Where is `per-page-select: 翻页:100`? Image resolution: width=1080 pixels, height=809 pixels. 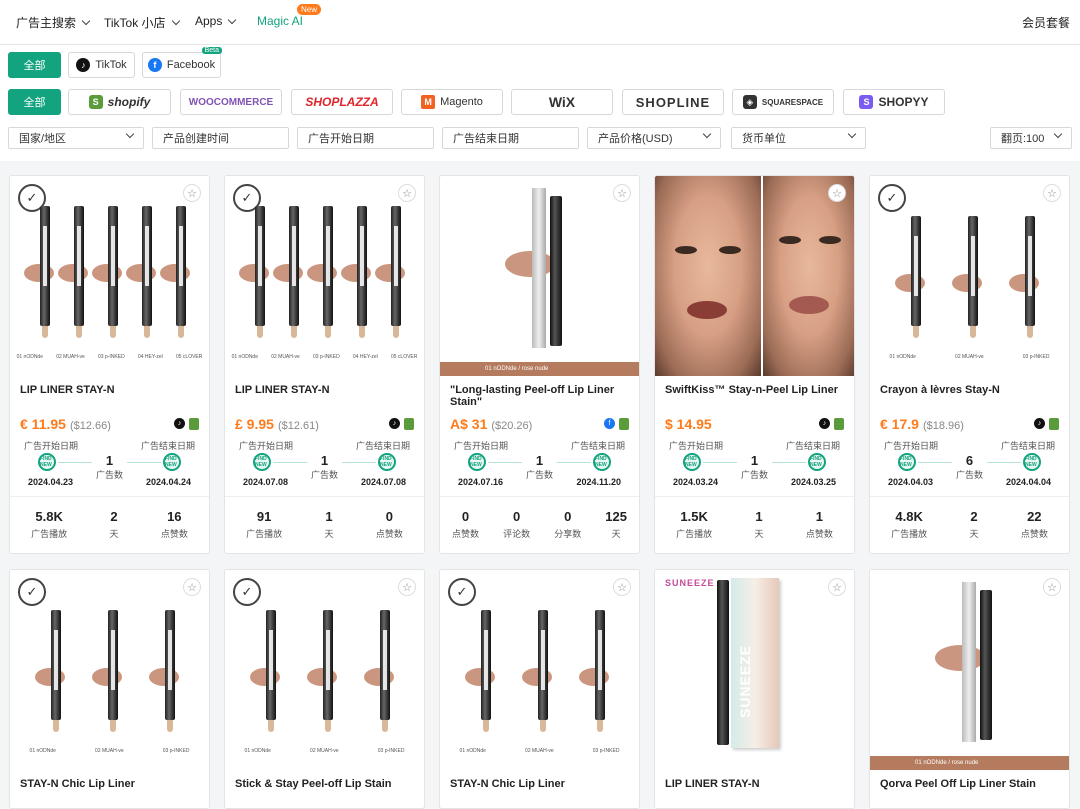
per-page-select: 翻页:100 is located at coordinates (1031, 138).